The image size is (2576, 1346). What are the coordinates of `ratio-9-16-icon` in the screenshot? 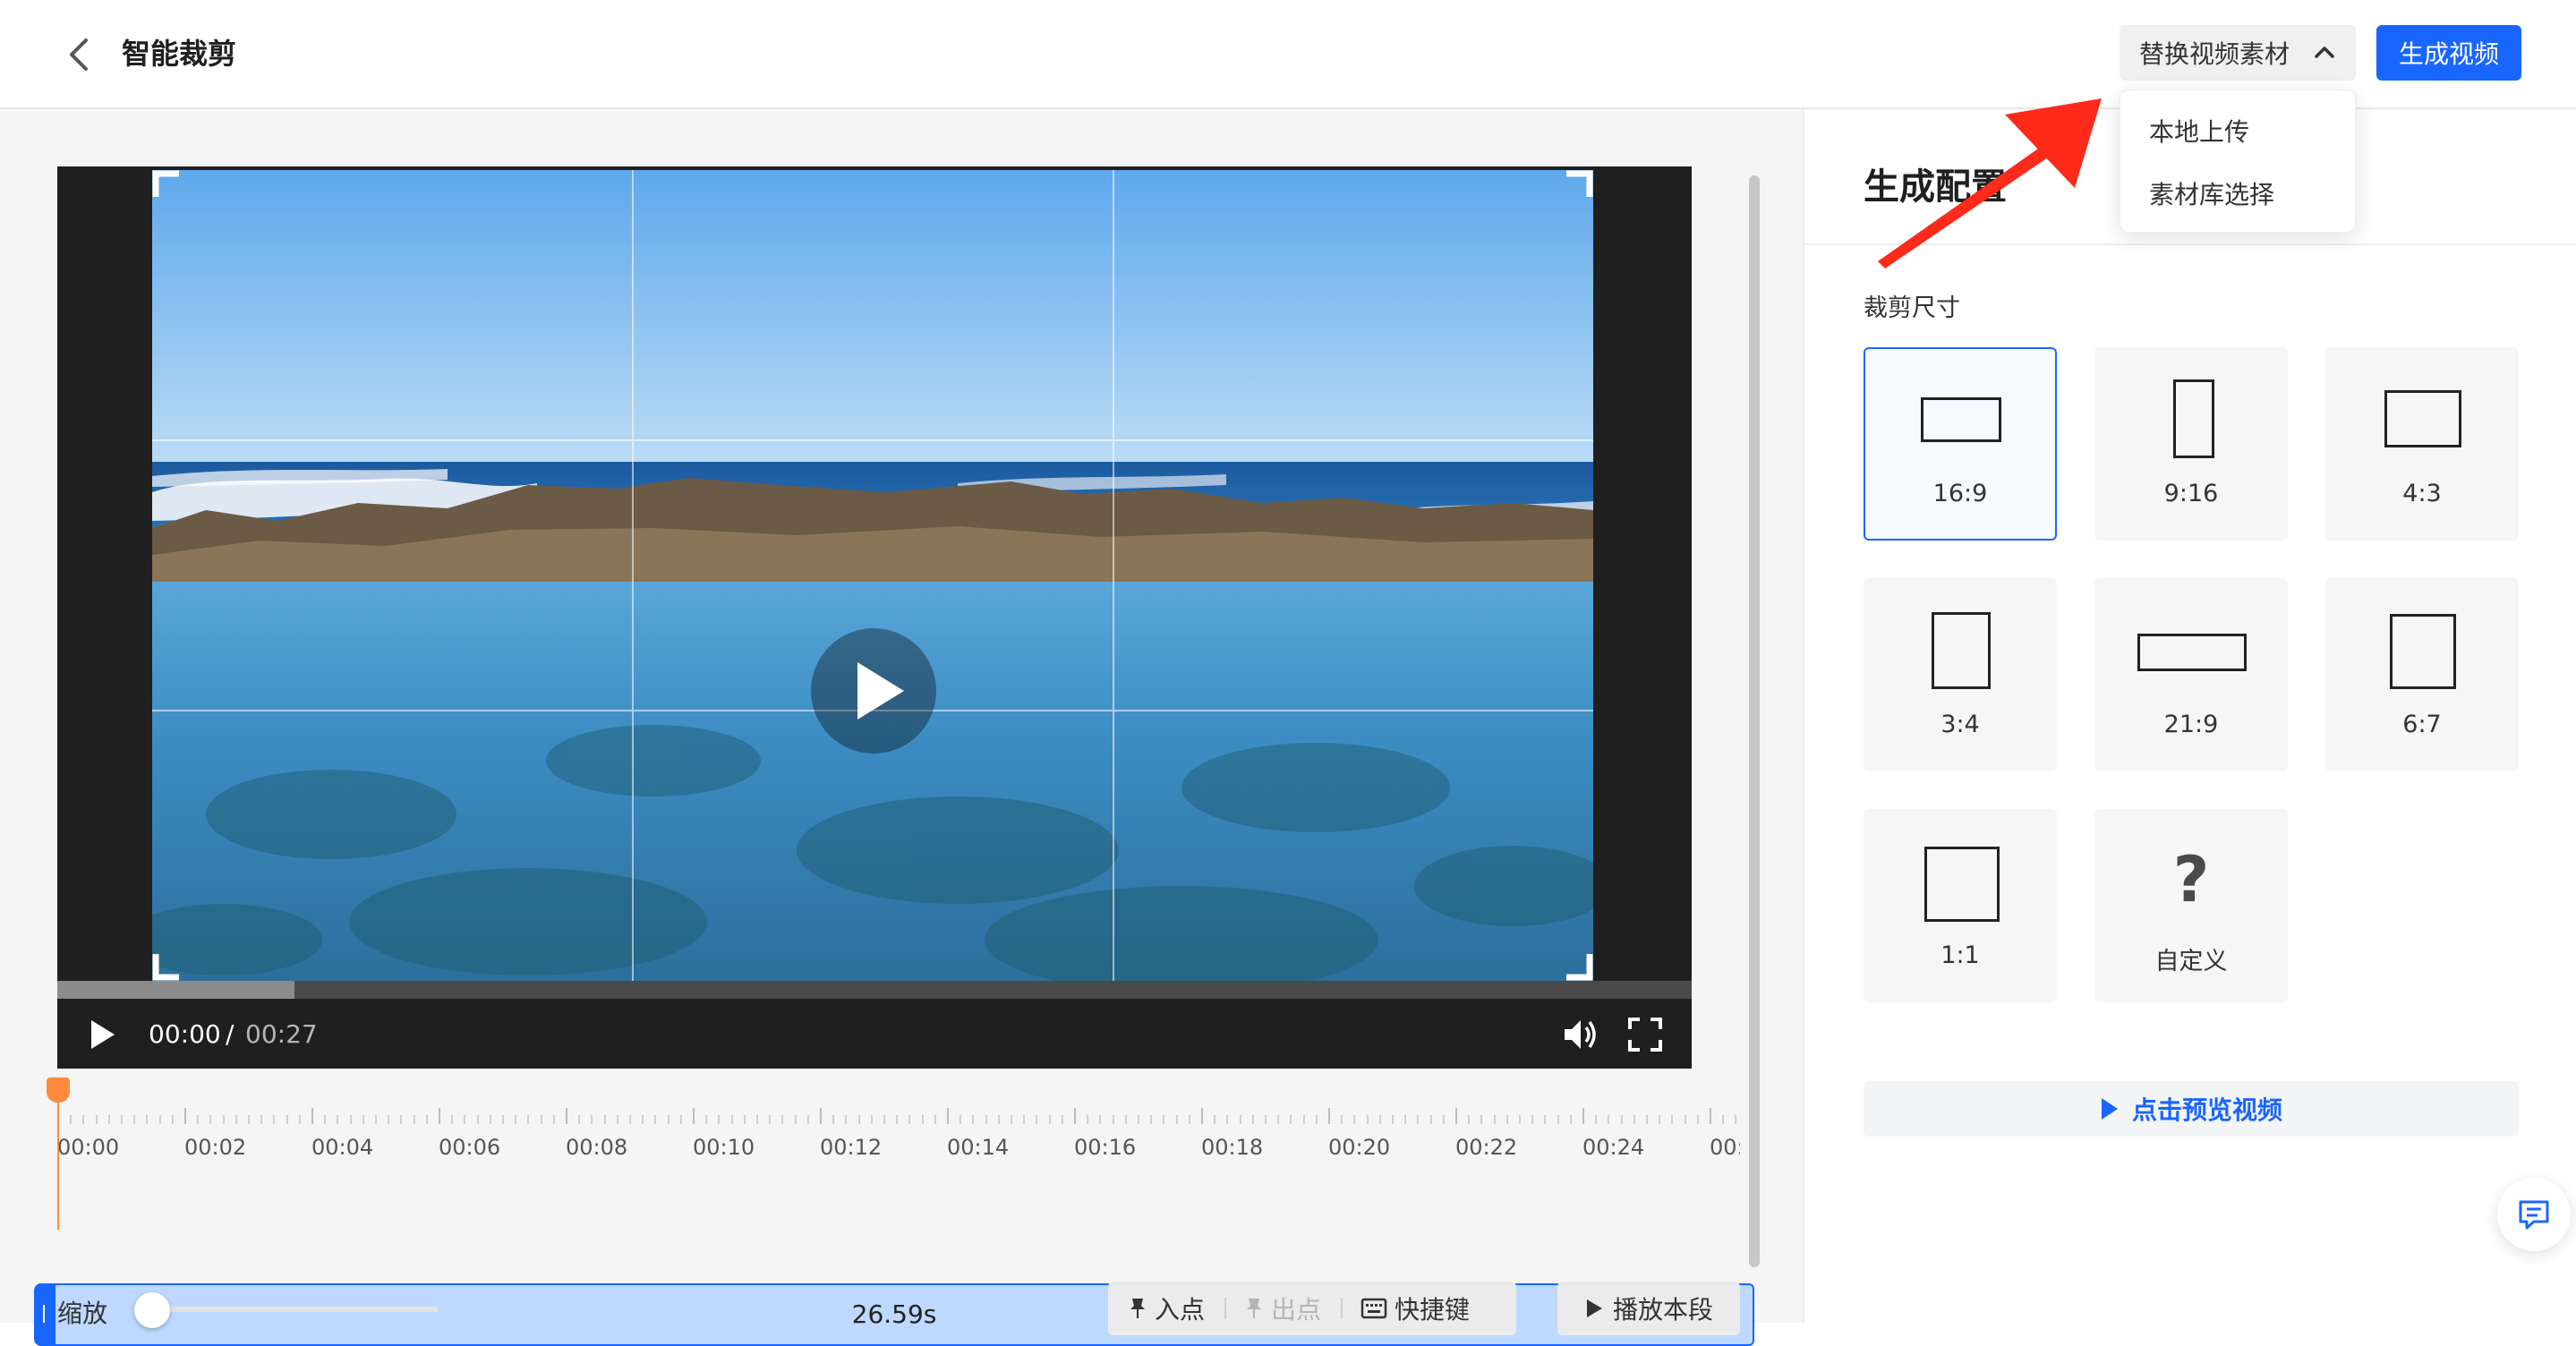 It's located at (2193, 419).